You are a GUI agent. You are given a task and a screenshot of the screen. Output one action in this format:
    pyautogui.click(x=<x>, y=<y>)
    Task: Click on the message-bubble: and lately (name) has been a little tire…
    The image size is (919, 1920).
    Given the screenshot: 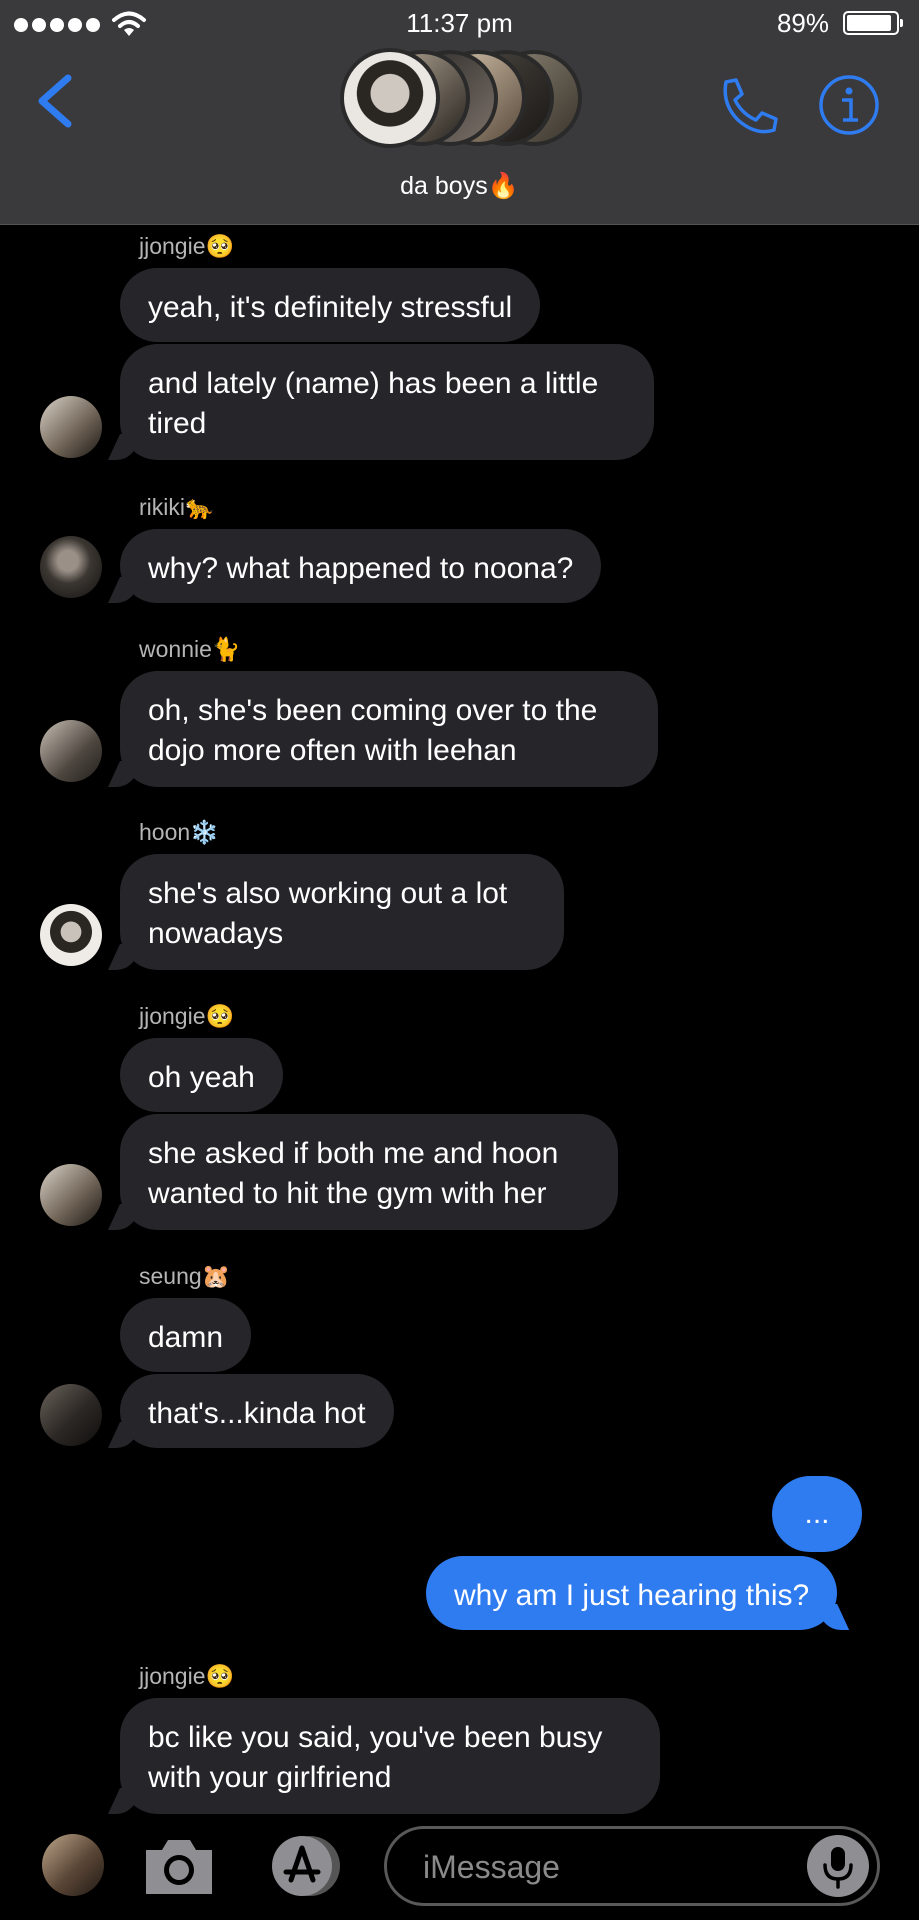 What is the action you would take?
    pyautogui.click(x=387, y=402)
    